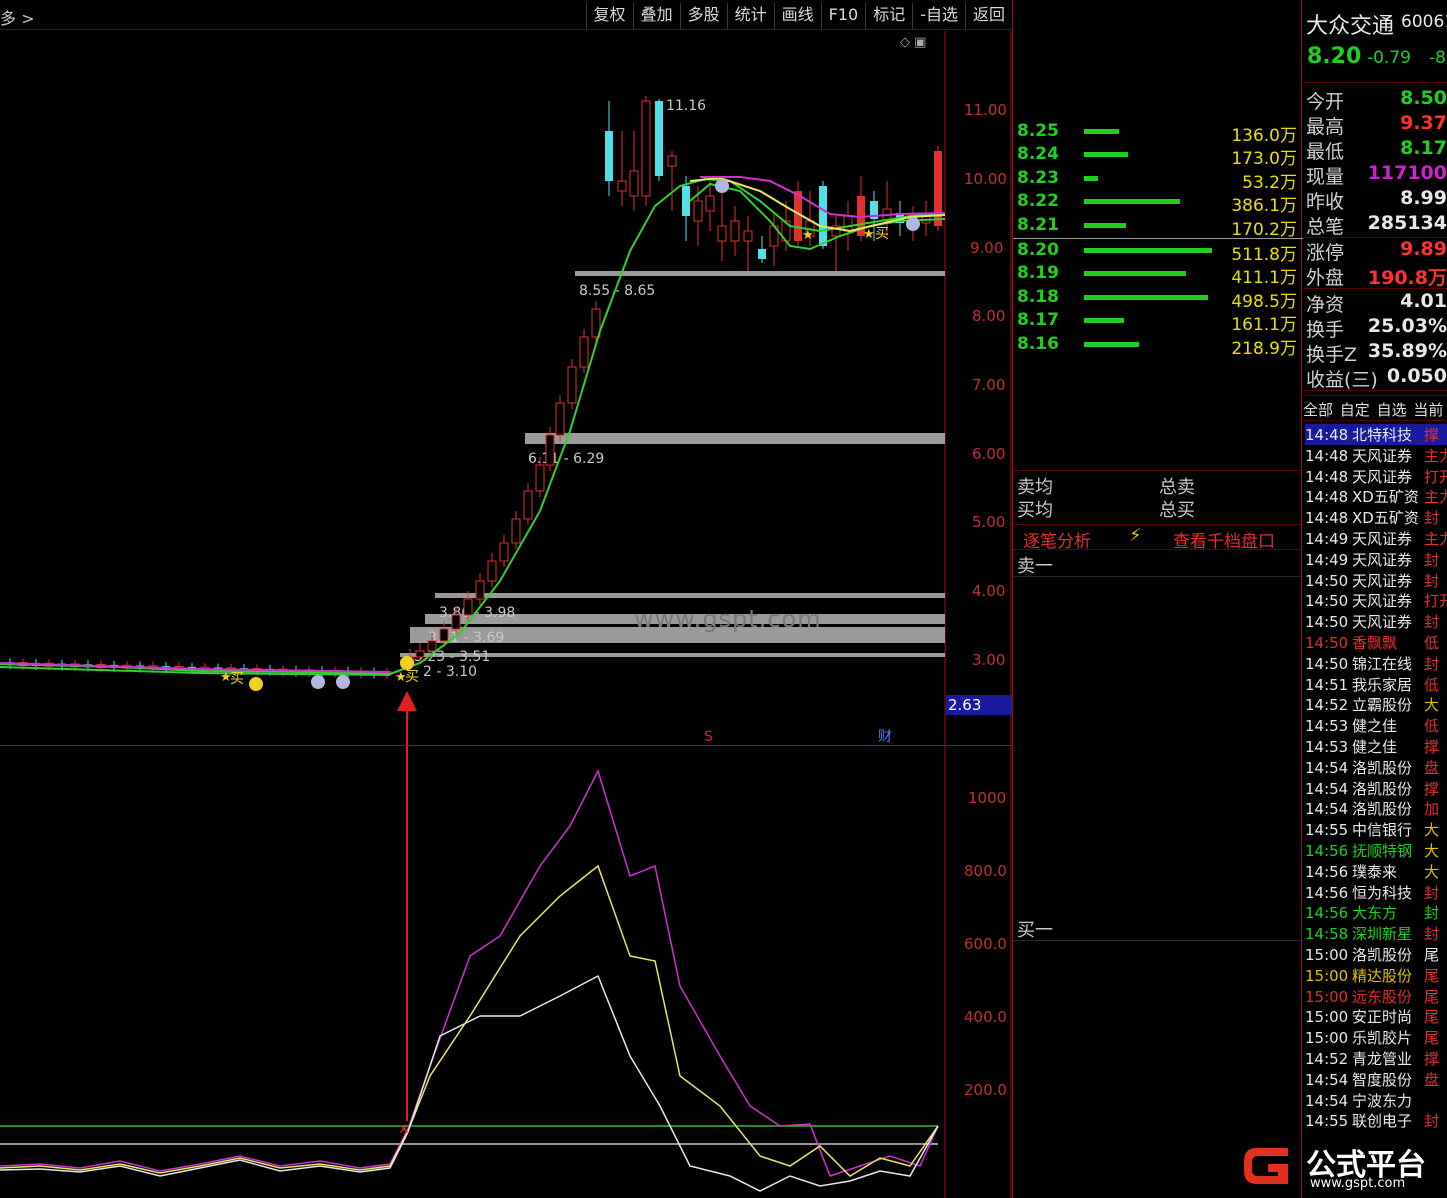 The height and width of the screenshot is (1198, 1447). What do you see at coordinates (656, 16) in the screenshot?
I see `overlay-button: 叠加` at bounding box center [656, 16].